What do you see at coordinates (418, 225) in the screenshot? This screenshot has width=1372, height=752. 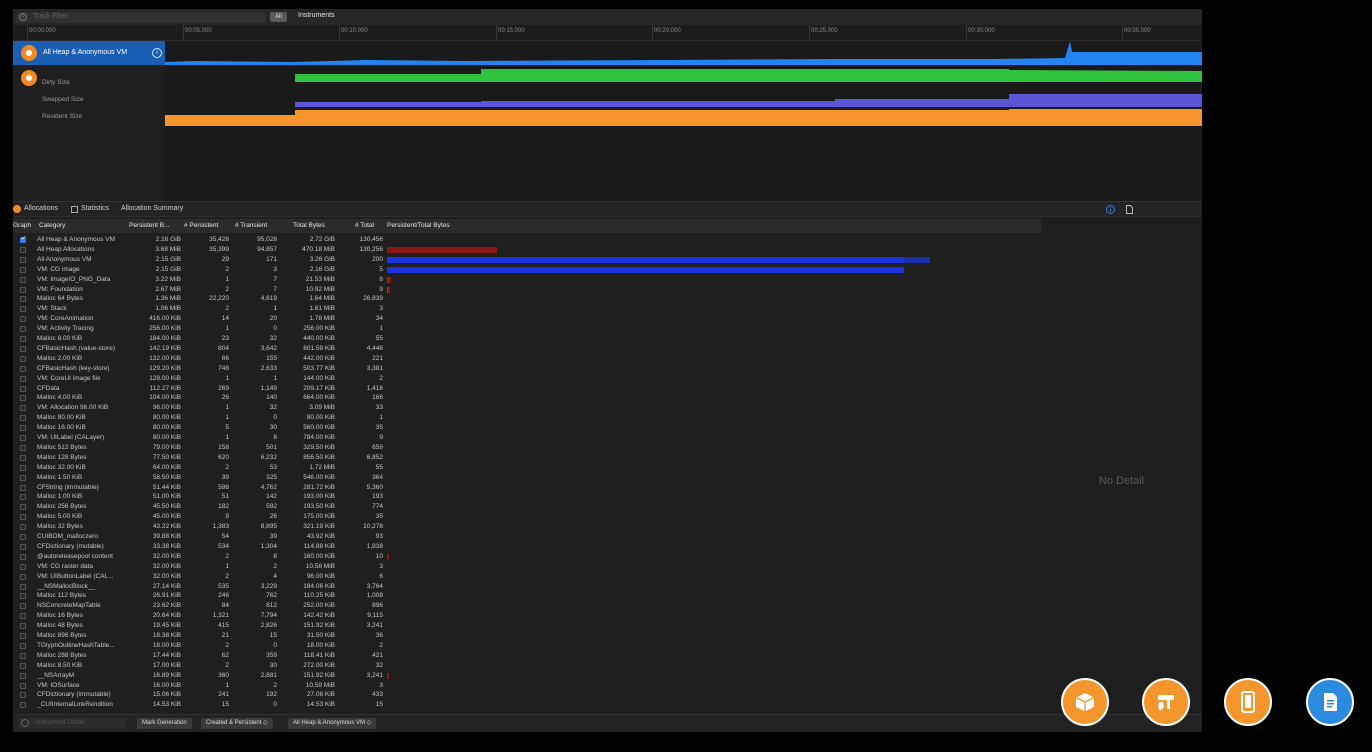 I see `column-persistent-total: Persistent/Total Bytes` at bounding box center [418, 225].